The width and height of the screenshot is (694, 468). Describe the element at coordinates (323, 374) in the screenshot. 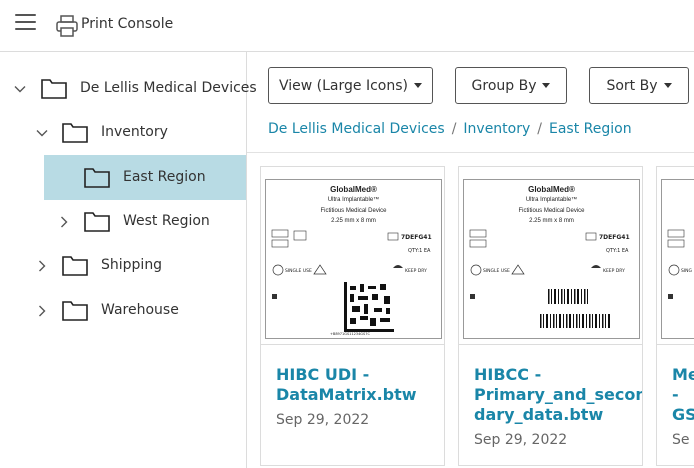

I see `document-name-line: HIBC UDI -` at that location.